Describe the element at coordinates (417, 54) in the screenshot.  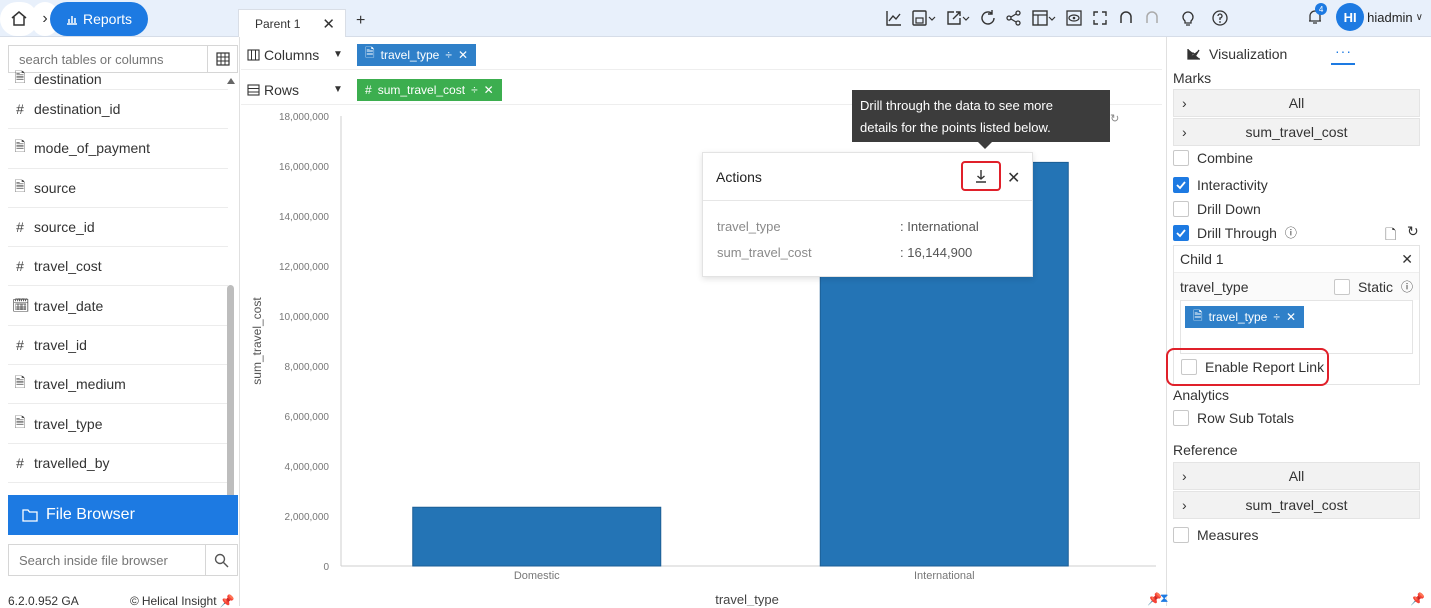
I see `columns-pill: 🗎 travel_type ÷ ✕` at that location.